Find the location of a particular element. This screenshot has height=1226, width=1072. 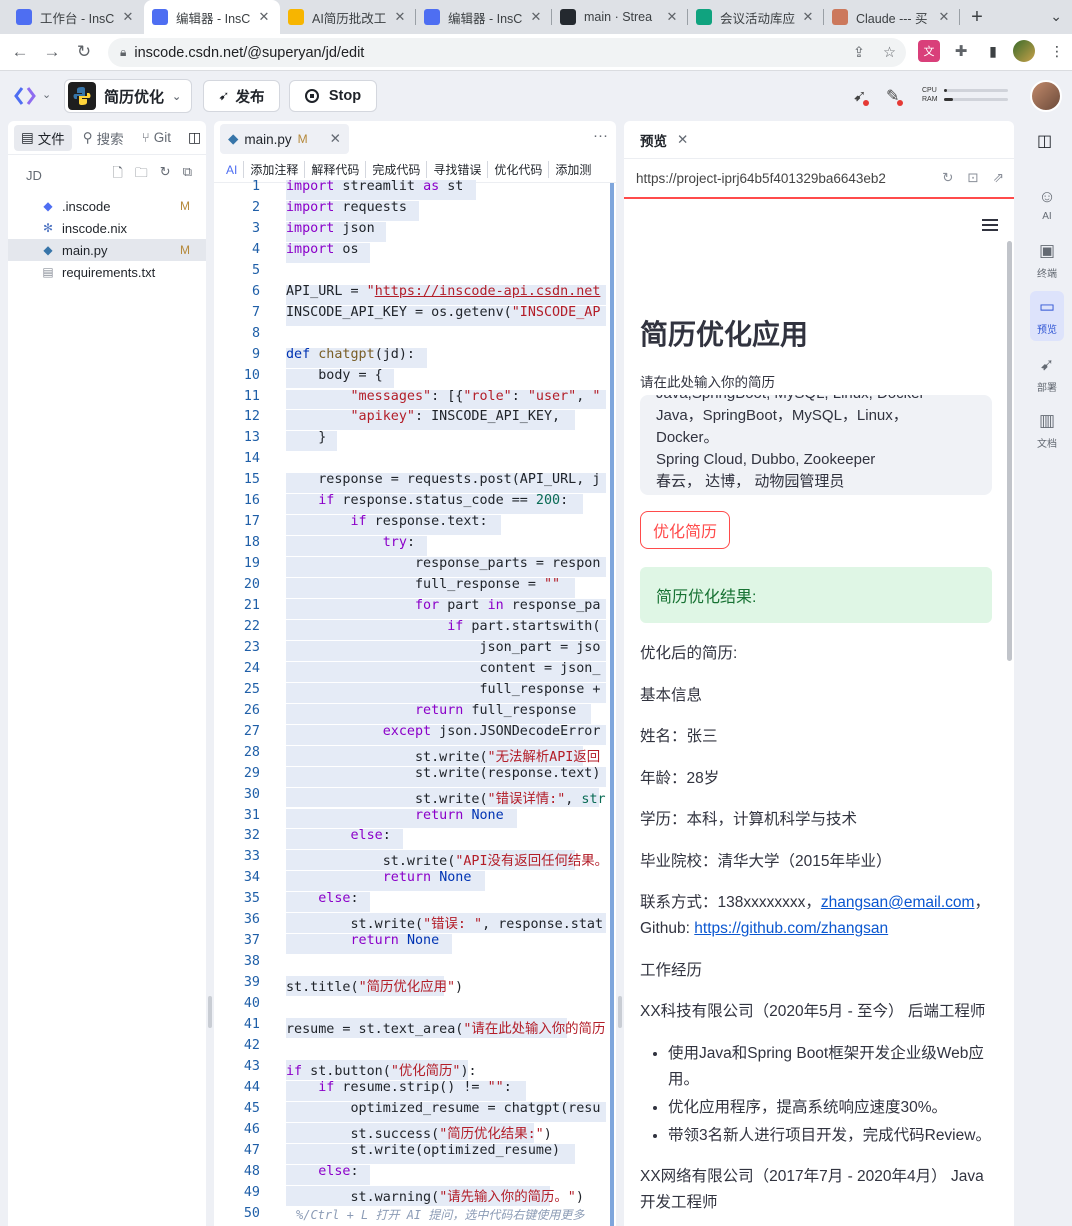

project-selector: 简历优化 ⌄ is located at coordinates (128, 96).